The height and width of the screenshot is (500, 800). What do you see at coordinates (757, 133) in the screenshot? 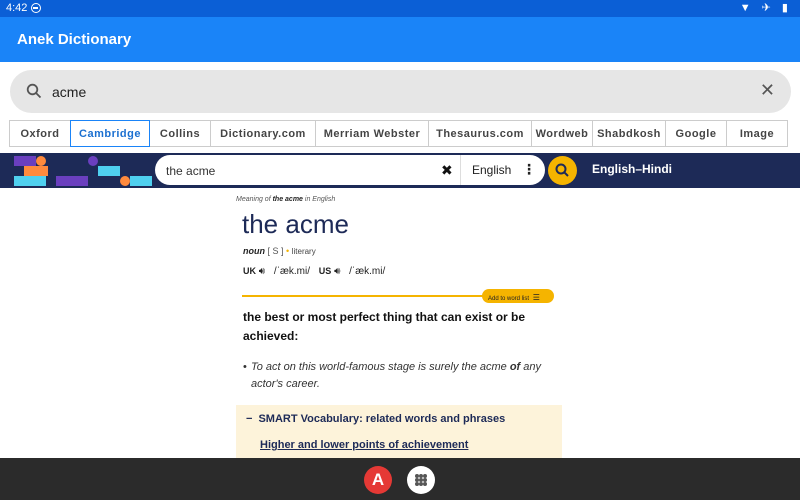
I see `tab-image: Image` at bounding box center [757, 133].